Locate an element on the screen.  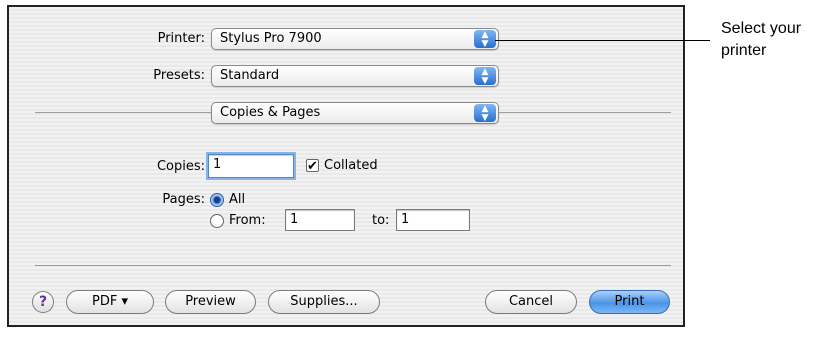
pages-all-label: All is located at coordinates (237, 199).